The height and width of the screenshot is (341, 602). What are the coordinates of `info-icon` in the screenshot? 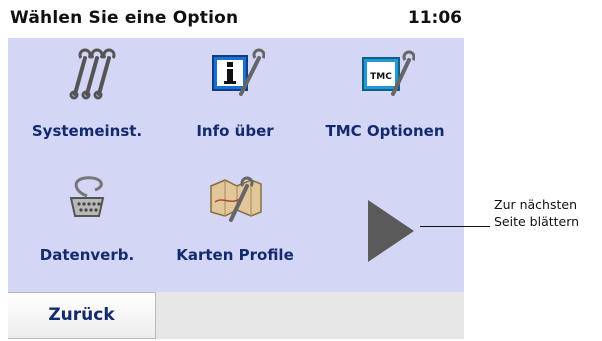 It's located at (238, 72).